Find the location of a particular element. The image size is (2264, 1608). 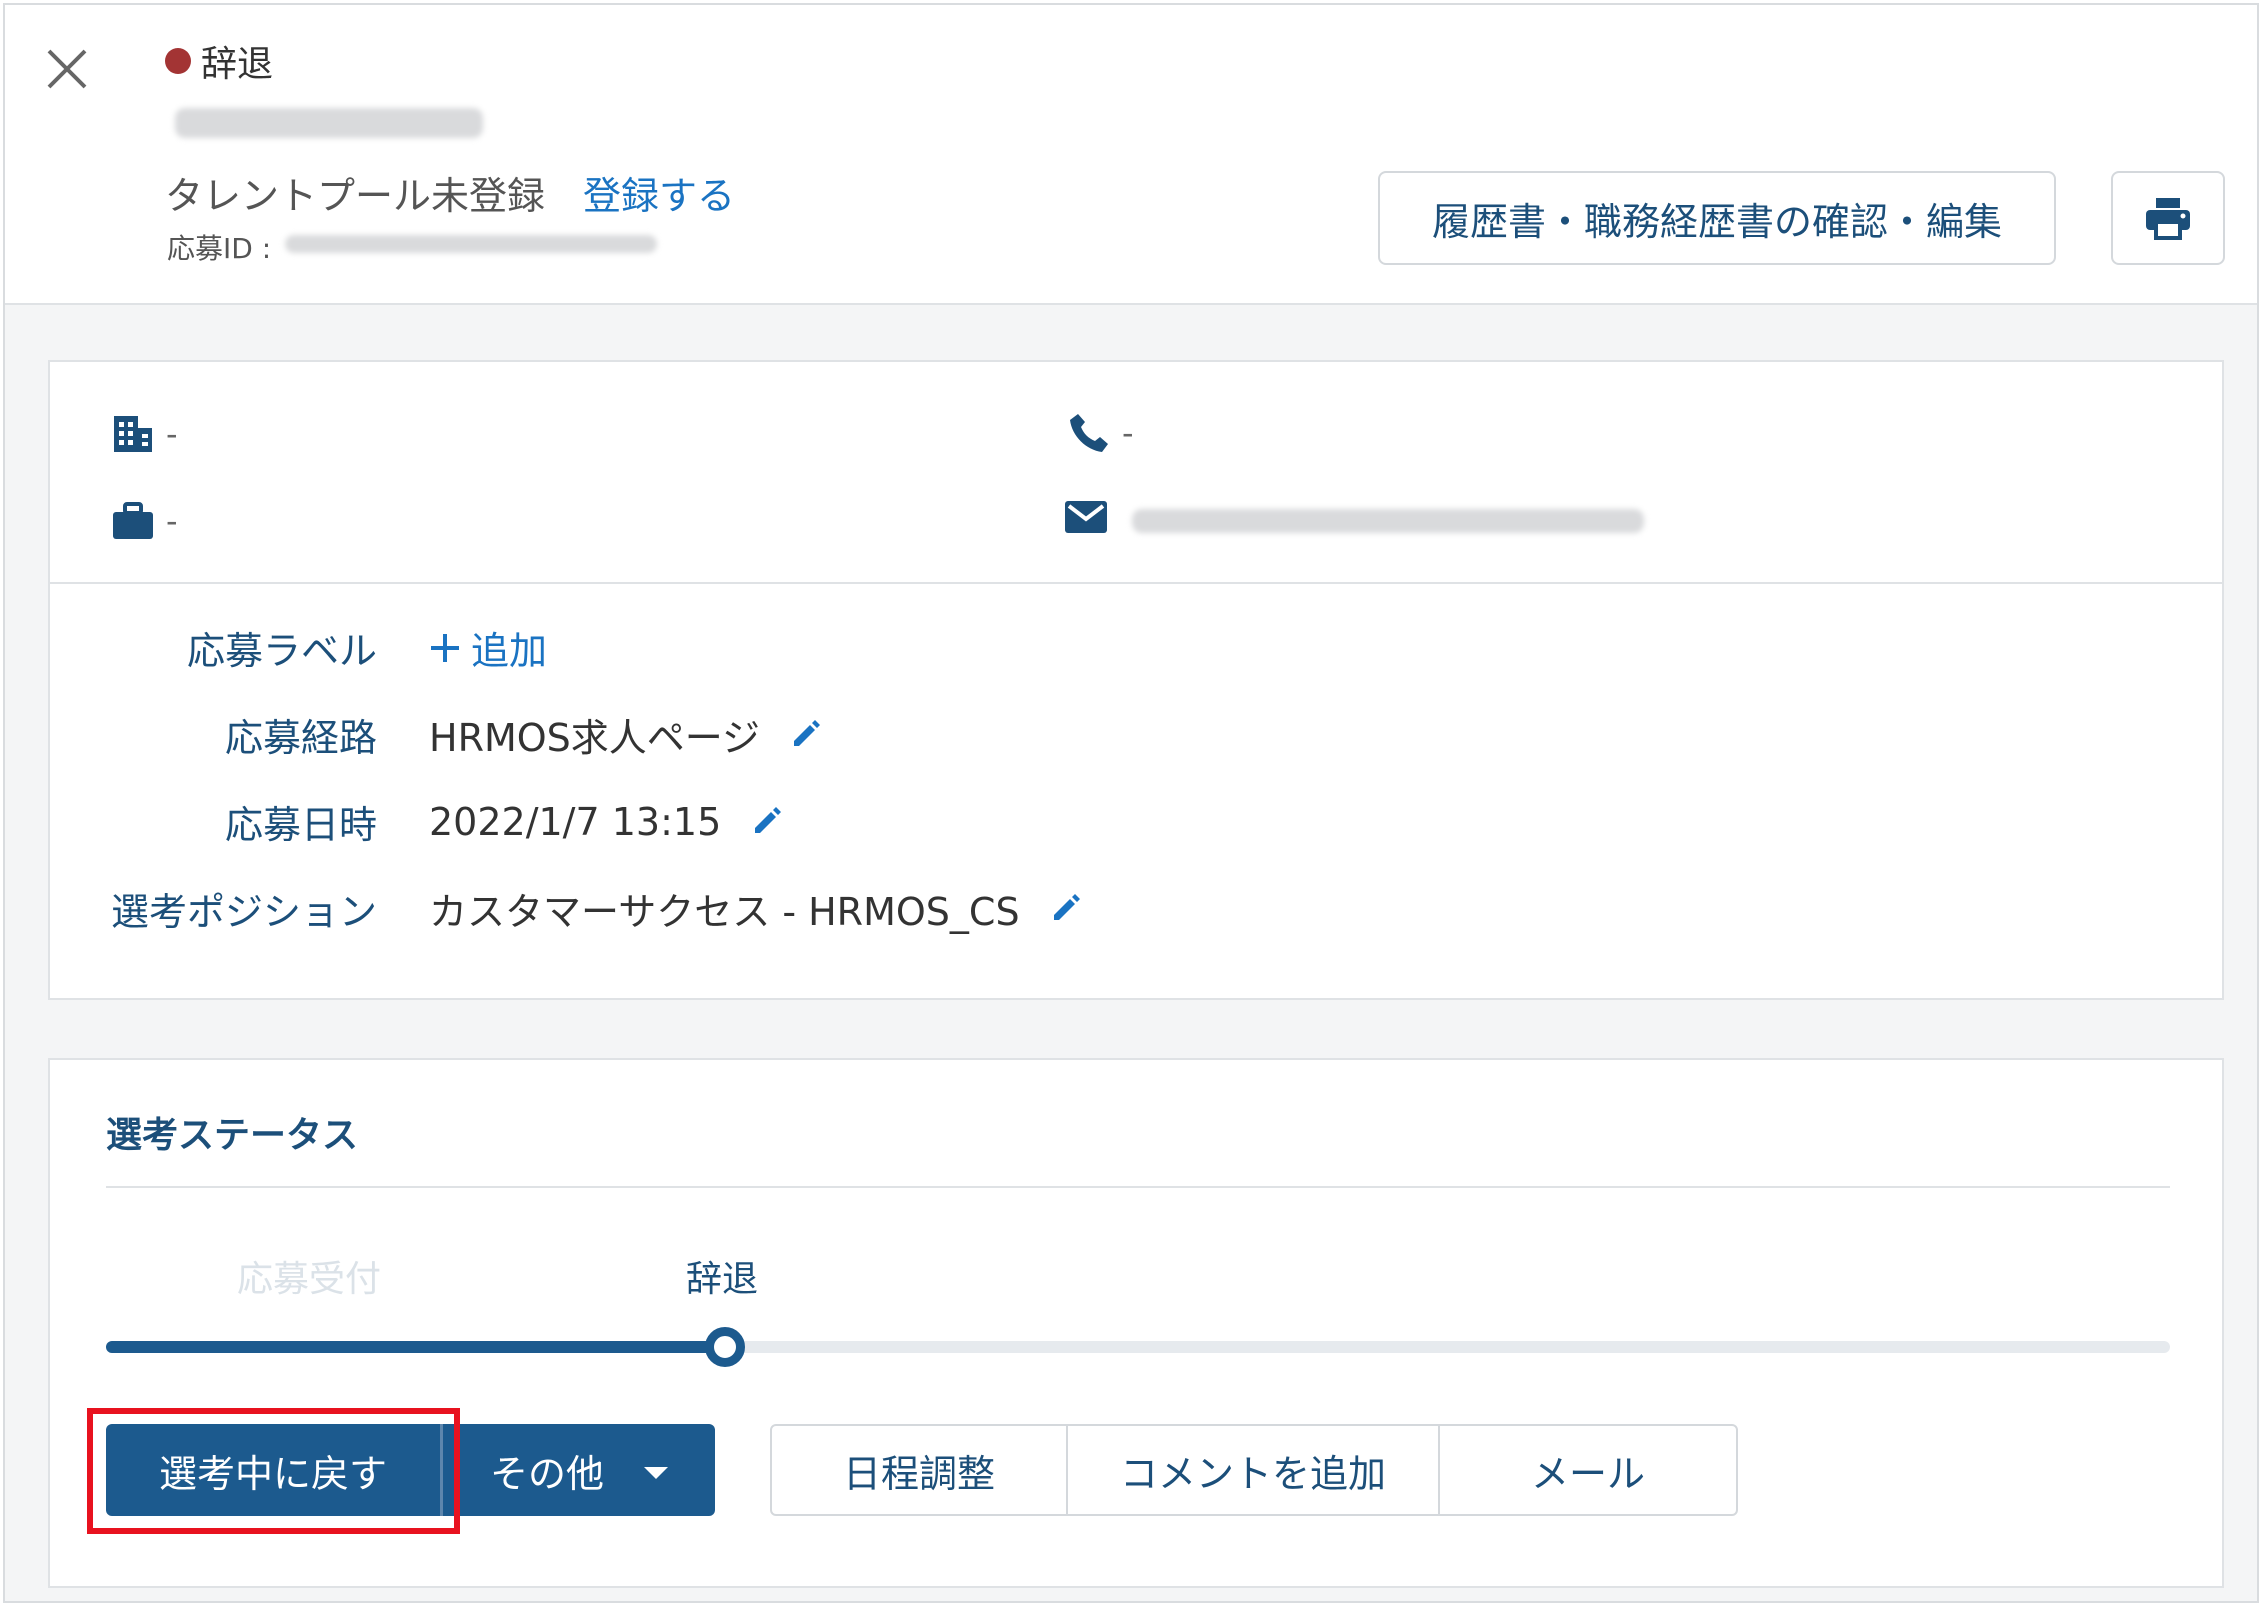

application-id-label: 応募ID : is located at coordinates (219, 248).